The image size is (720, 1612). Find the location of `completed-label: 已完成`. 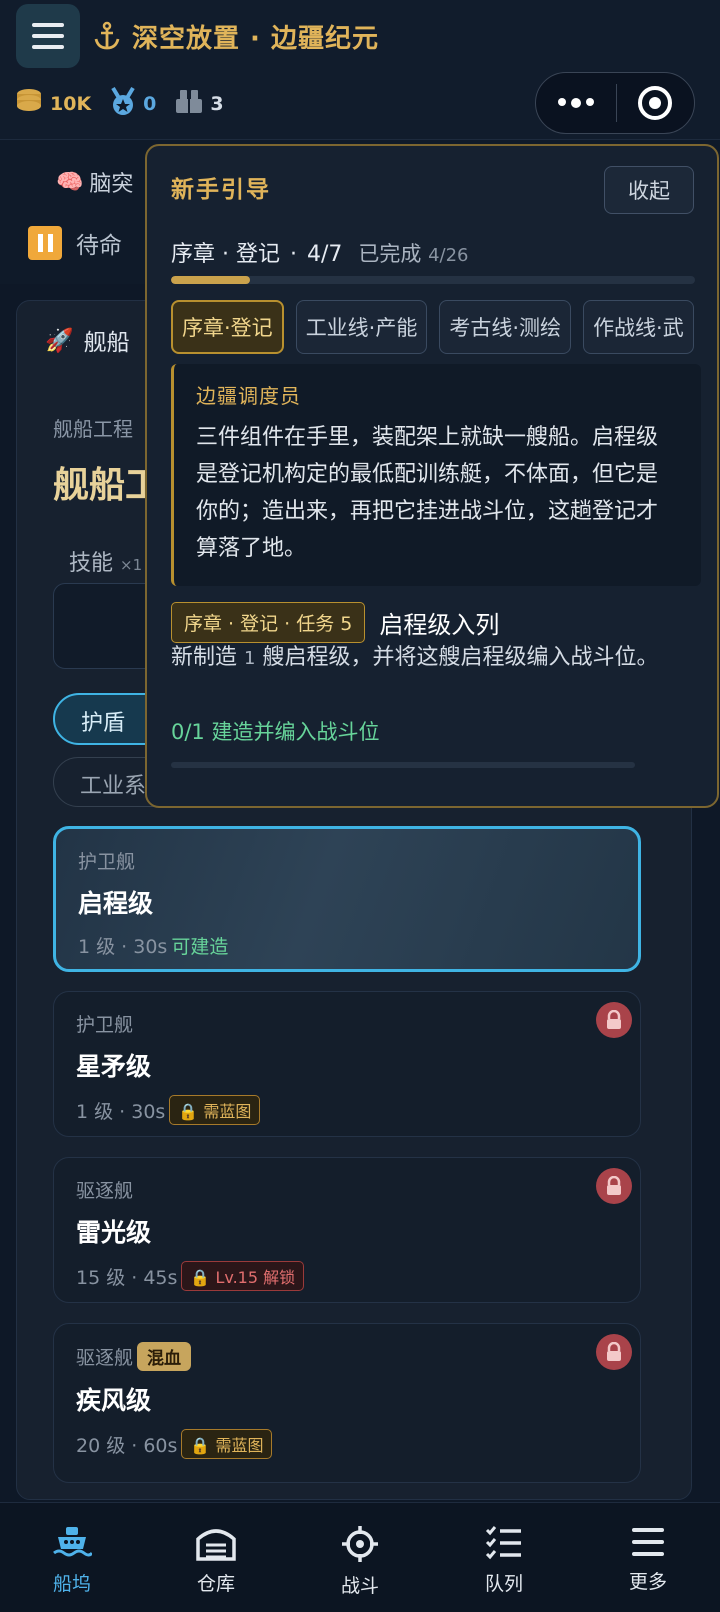

completed-label: 已完成 is located at coordinates (390, 254).